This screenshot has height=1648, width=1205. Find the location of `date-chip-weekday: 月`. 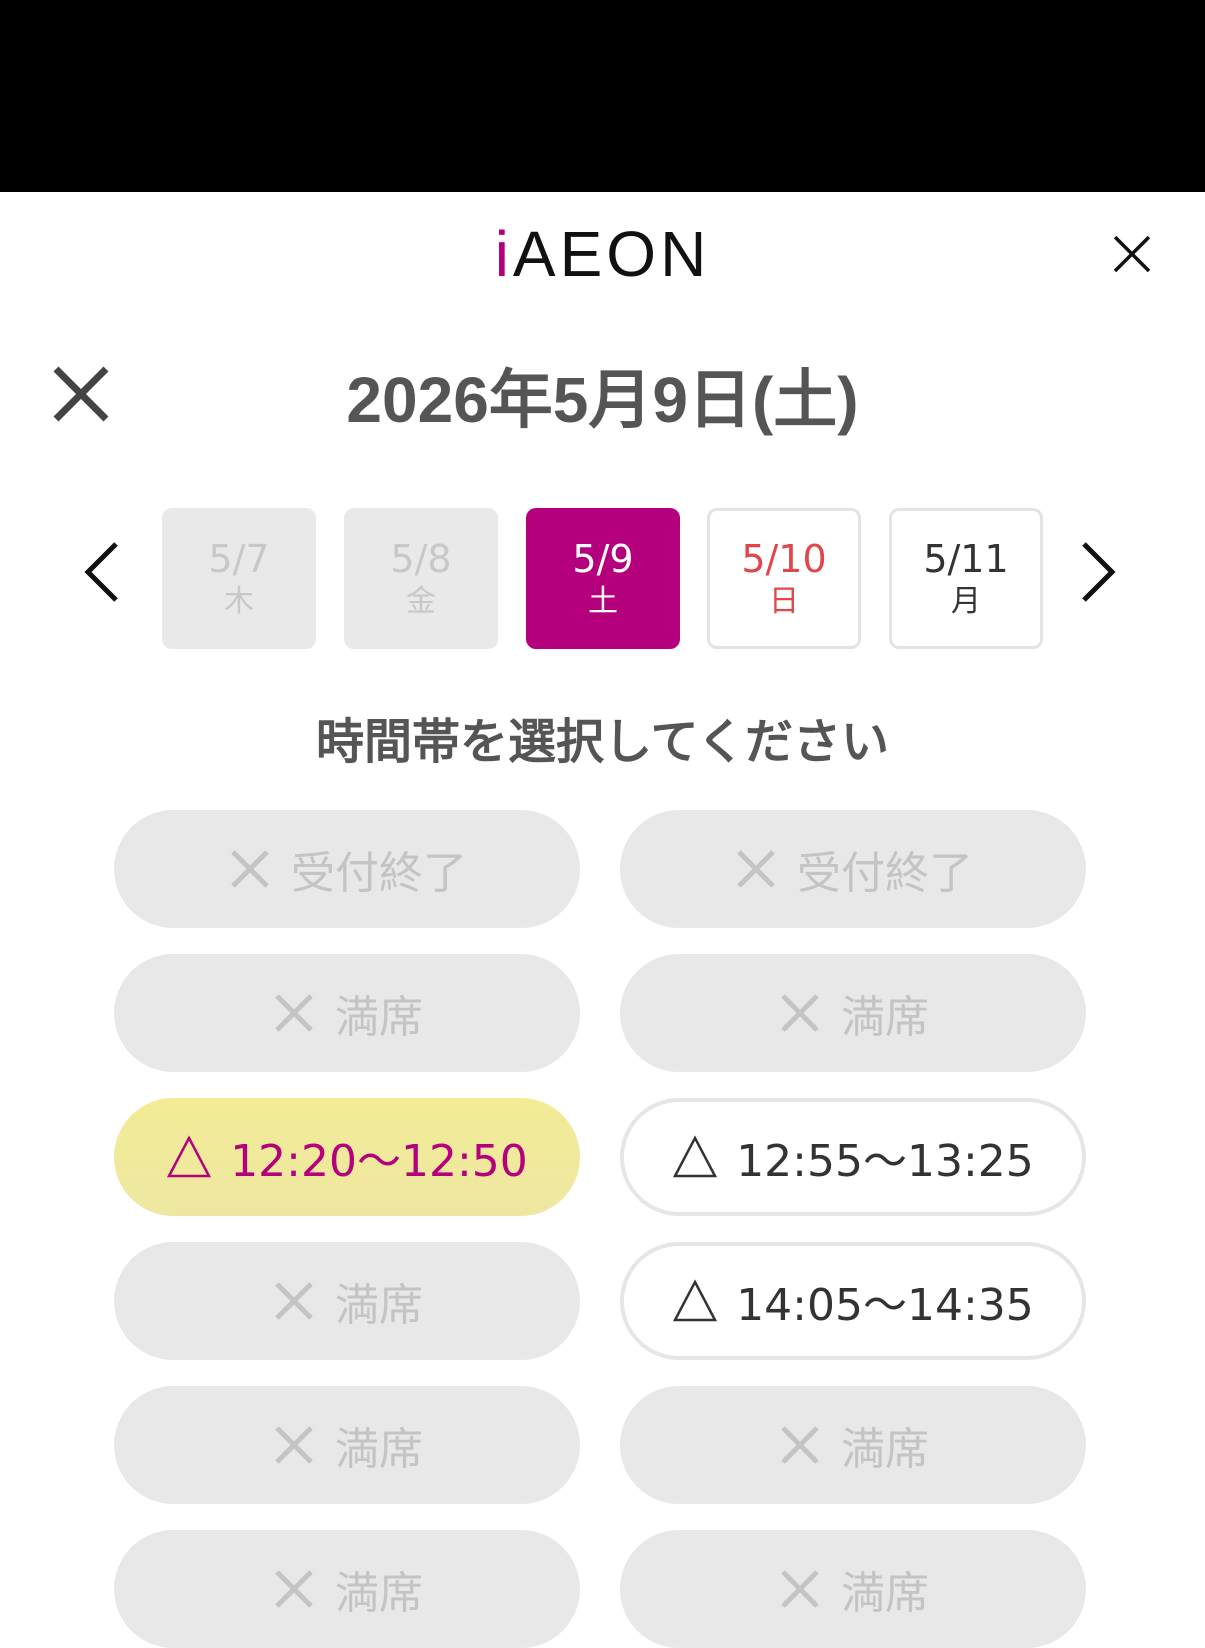

date-chip-weekday: 月 is located at coordinates (966, 601).